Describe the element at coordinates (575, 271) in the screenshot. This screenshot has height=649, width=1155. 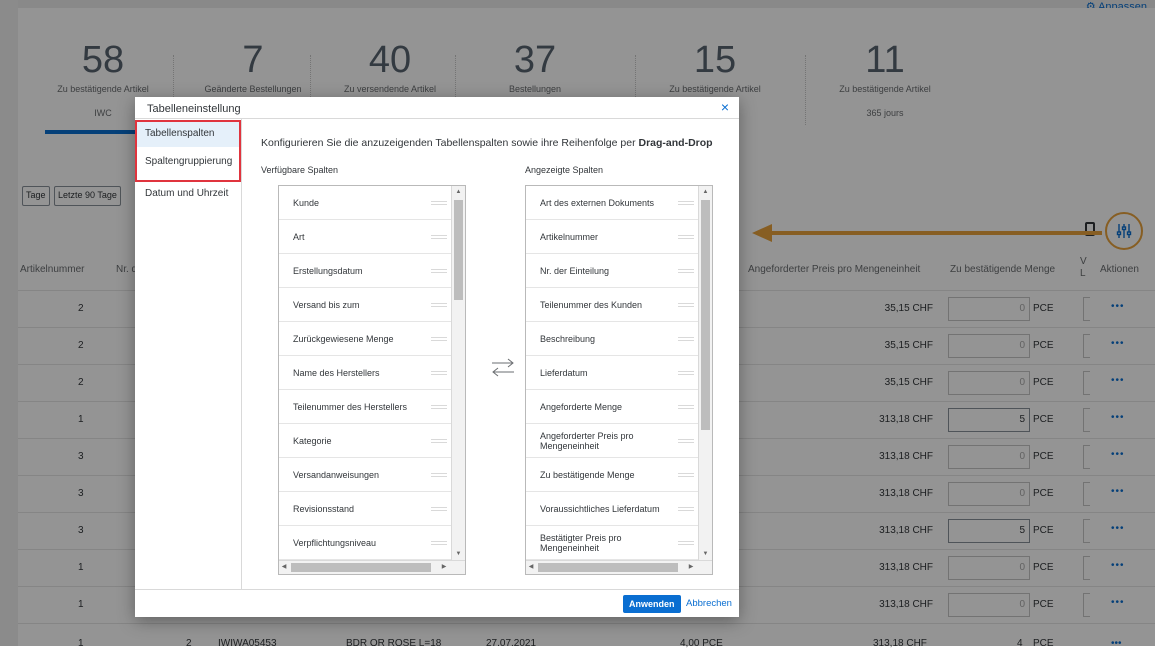
I see `column-name: Nr. der Einteilung` at that location.